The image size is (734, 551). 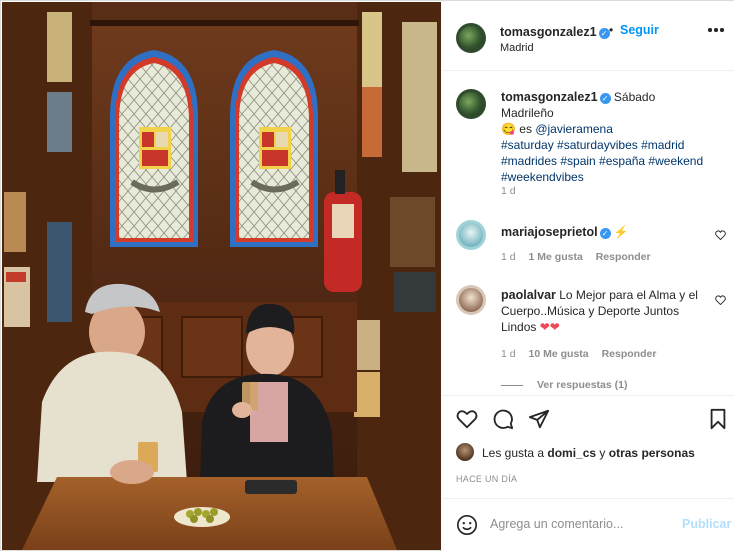 I want to click on comment-composer: Publicar, so click(x=588, y=524).